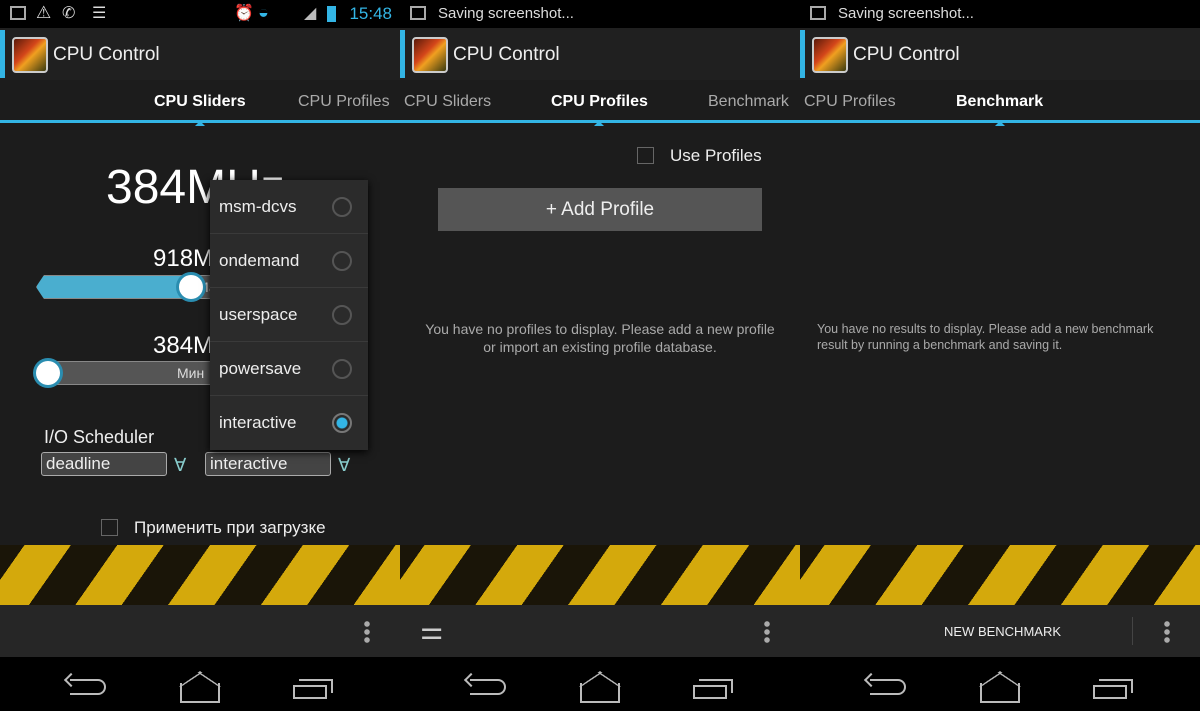  Describe the element at coordinates (600, 631) in the screenshot. I see `bottom-action-bar: ⚌` at that location.